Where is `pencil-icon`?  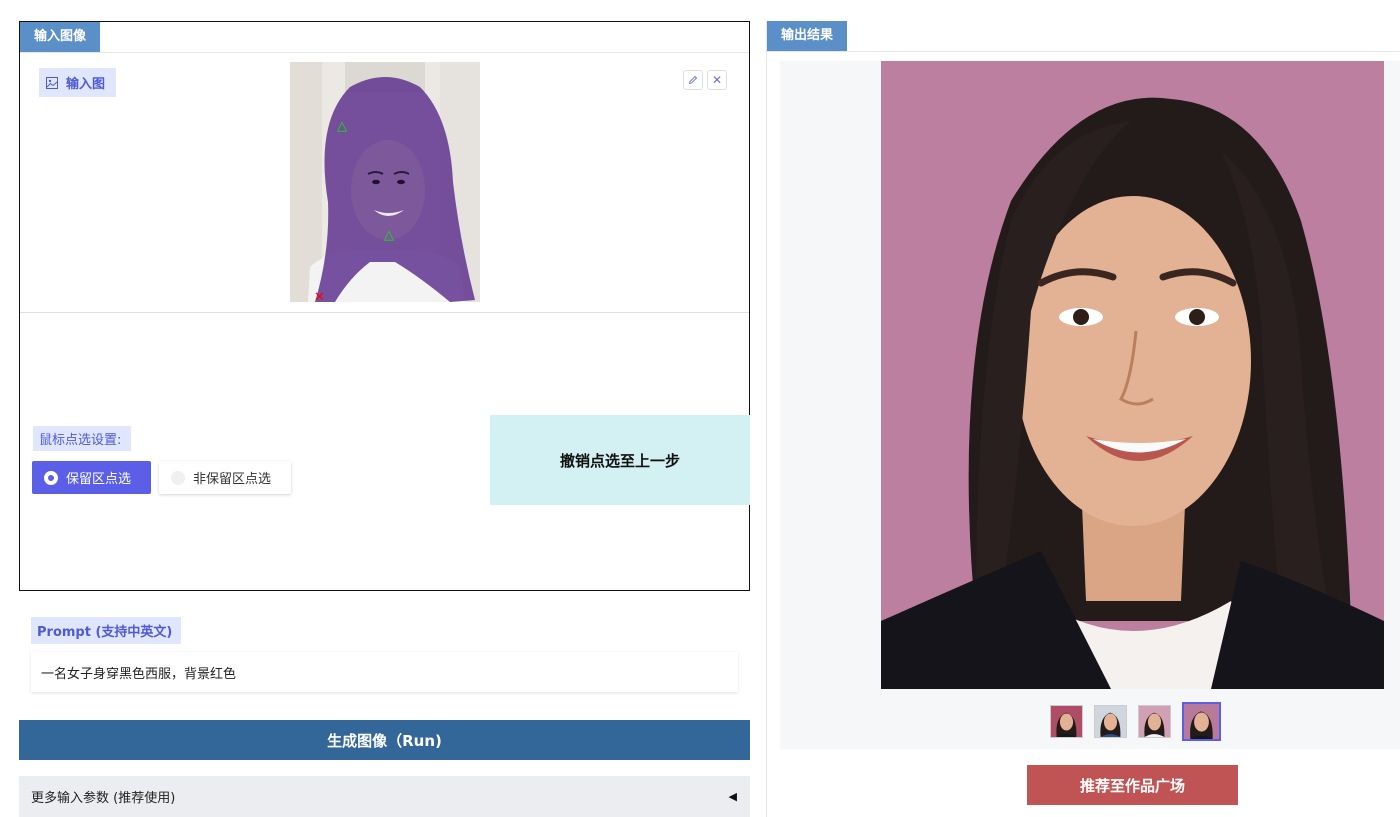 pencil-icon is located at coordinates (693, 80).